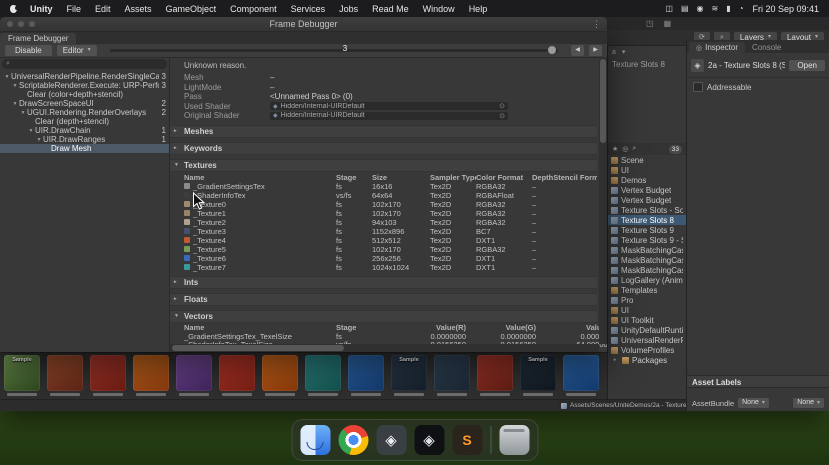 The image size is (829, 465). I want to click on event-slider: 3, so click(333, 49).